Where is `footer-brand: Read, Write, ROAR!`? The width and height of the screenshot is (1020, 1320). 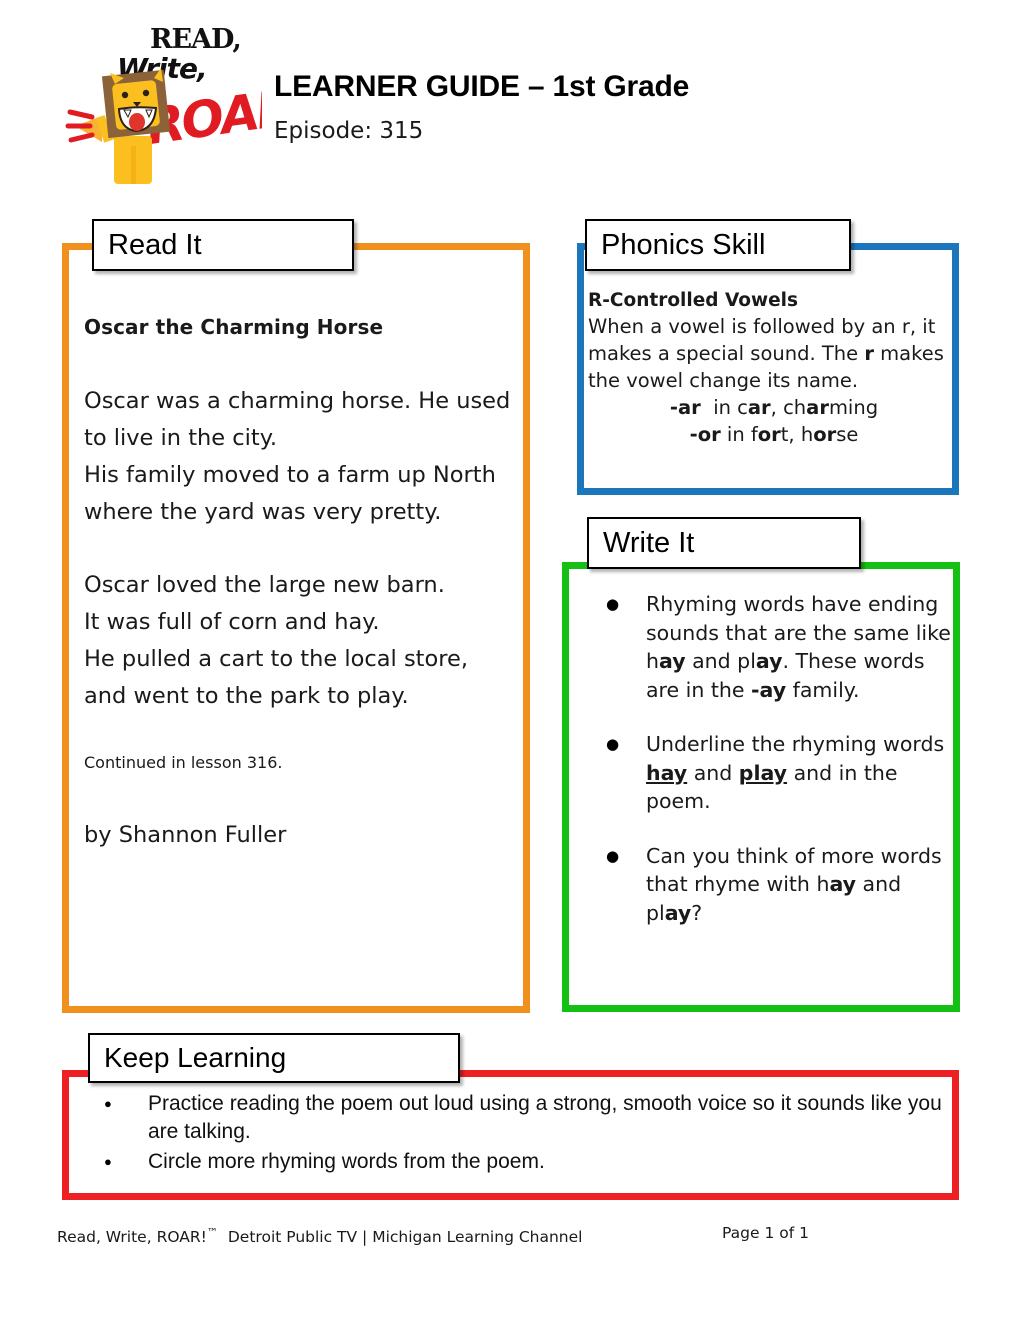 footer-brand: Read, Write, ROAR! is located at coordinates (132, 1237).